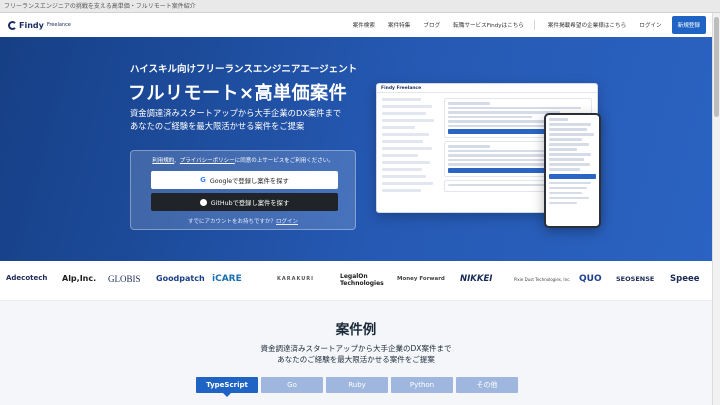  What do you see at coordinates (287, 222) in the screenshot?
I see `login-link: ログイン` at bounding box center [287, 222].